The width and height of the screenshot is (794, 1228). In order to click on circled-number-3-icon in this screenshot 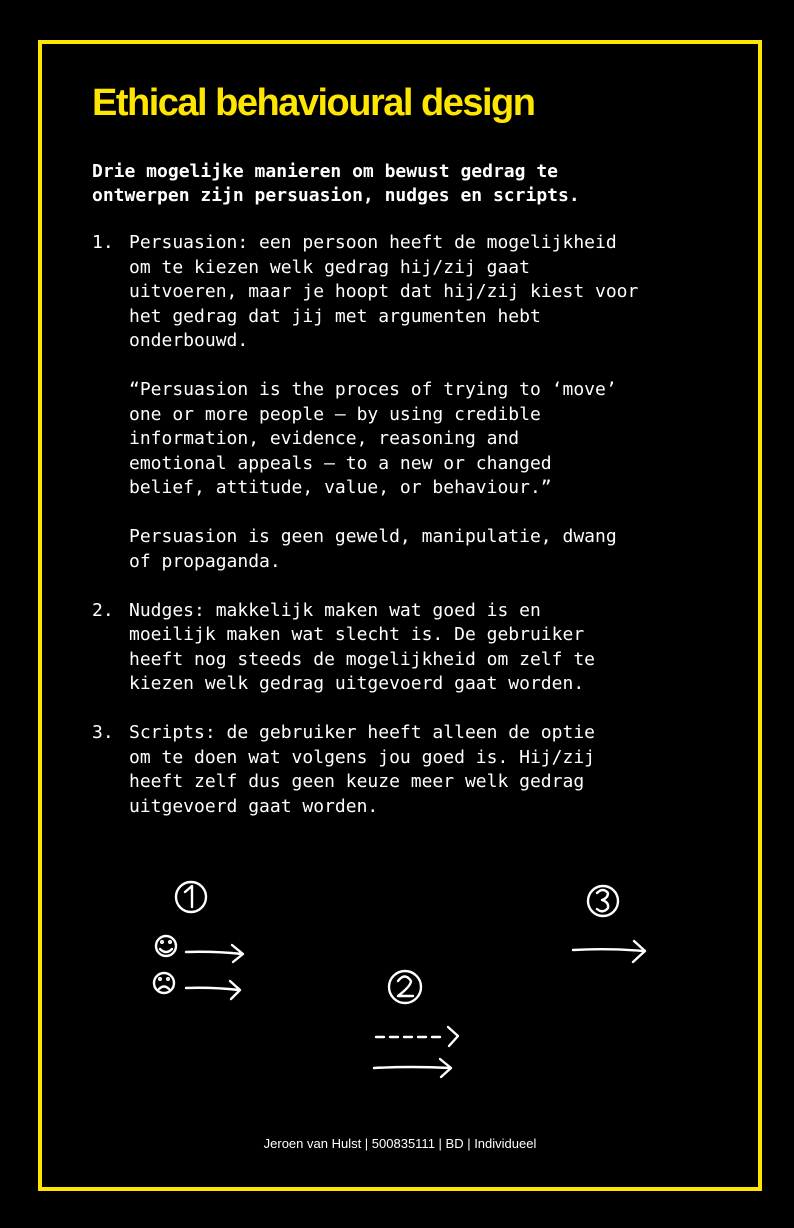, I will do `click(603, 901)`.